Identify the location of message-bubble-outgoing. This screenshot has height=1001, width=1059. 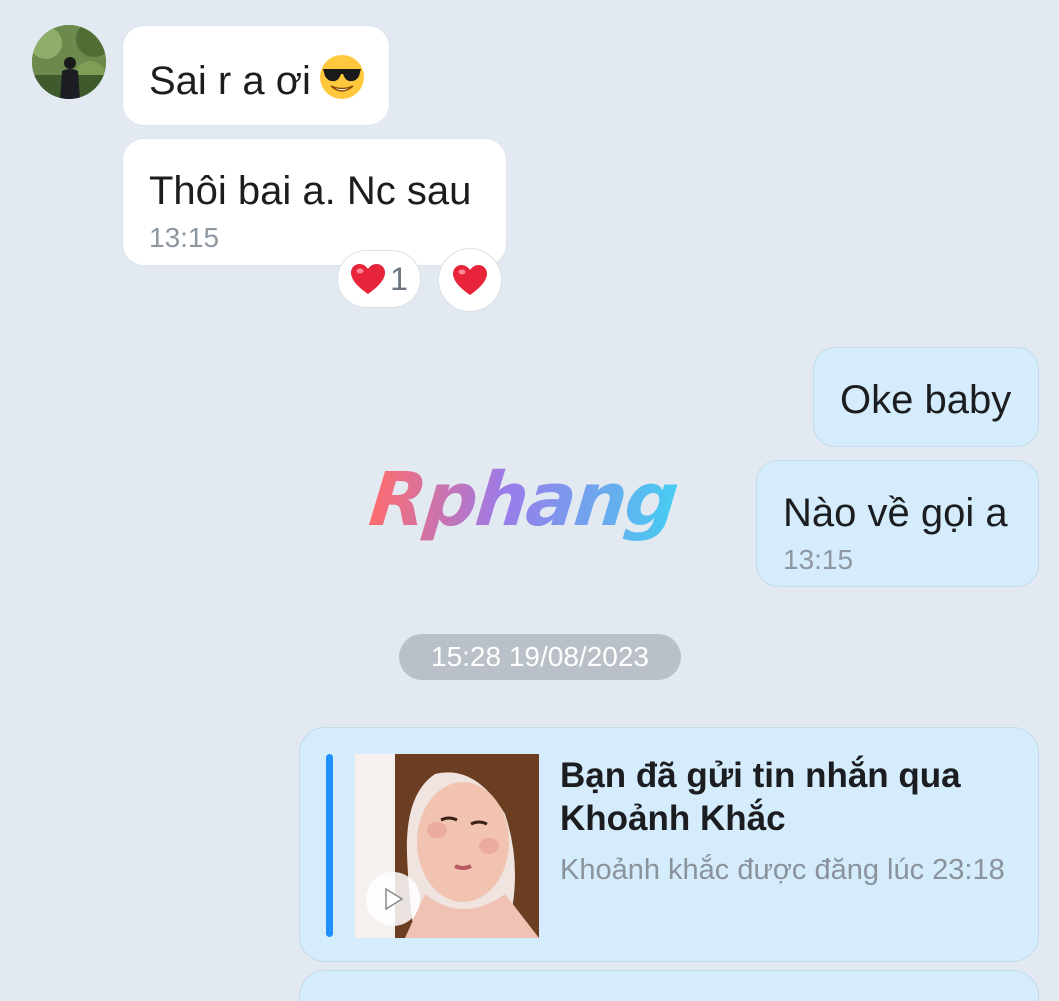
(669, 985).